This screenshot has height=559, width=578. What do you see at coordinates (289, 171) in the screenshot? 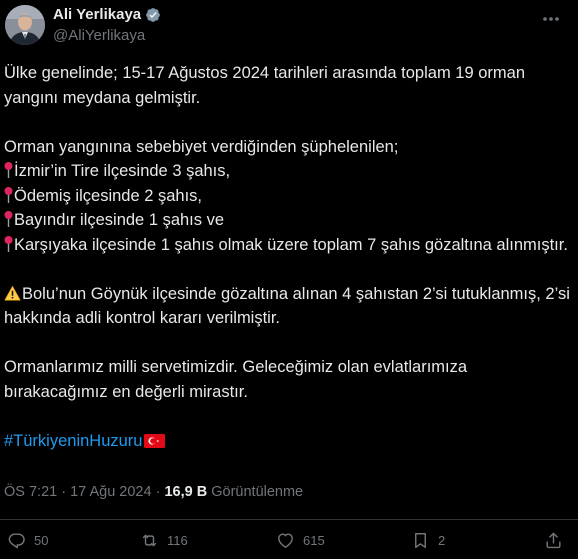
I see `bullet-line: İzmir’in Tire ilçesinde 3 şahıs,` at bounding box center [289, 171].